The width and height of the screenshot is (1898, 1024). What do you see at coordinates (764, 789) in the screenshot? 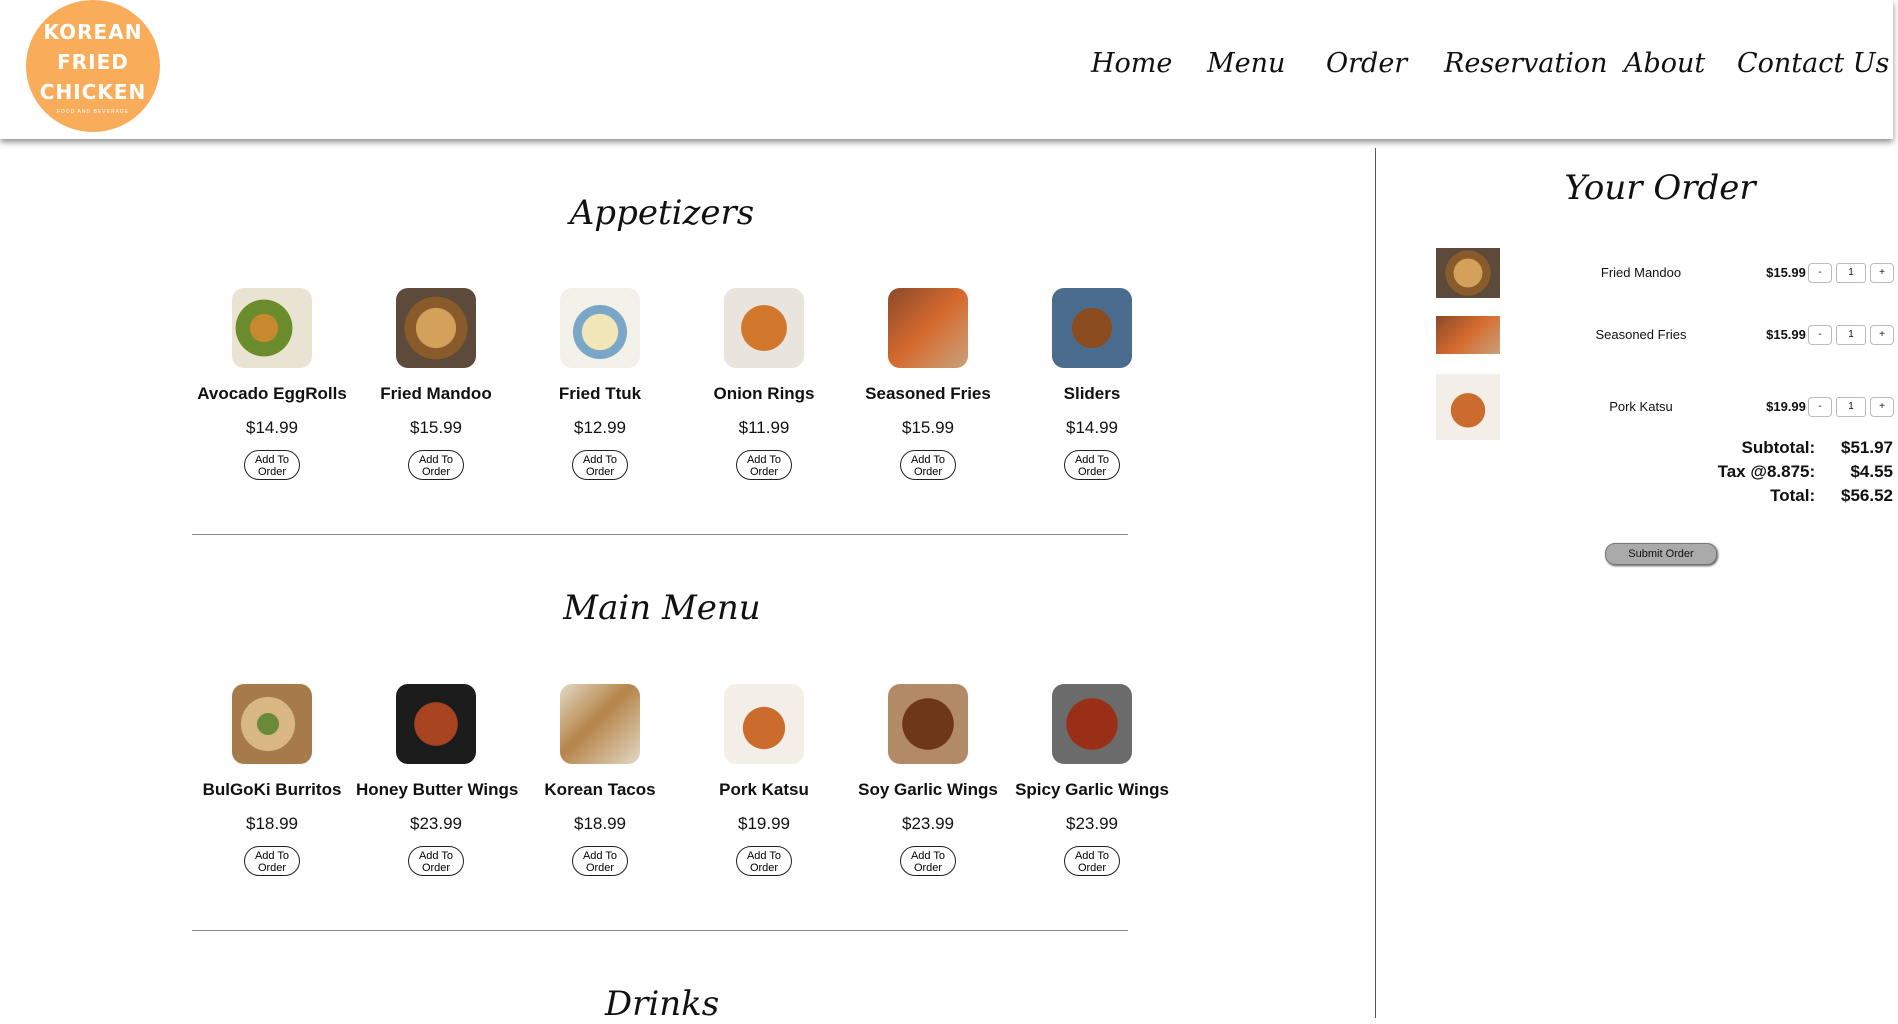
I see `menu-item-name: Pork Katsu` at bounding box center [764, 789].